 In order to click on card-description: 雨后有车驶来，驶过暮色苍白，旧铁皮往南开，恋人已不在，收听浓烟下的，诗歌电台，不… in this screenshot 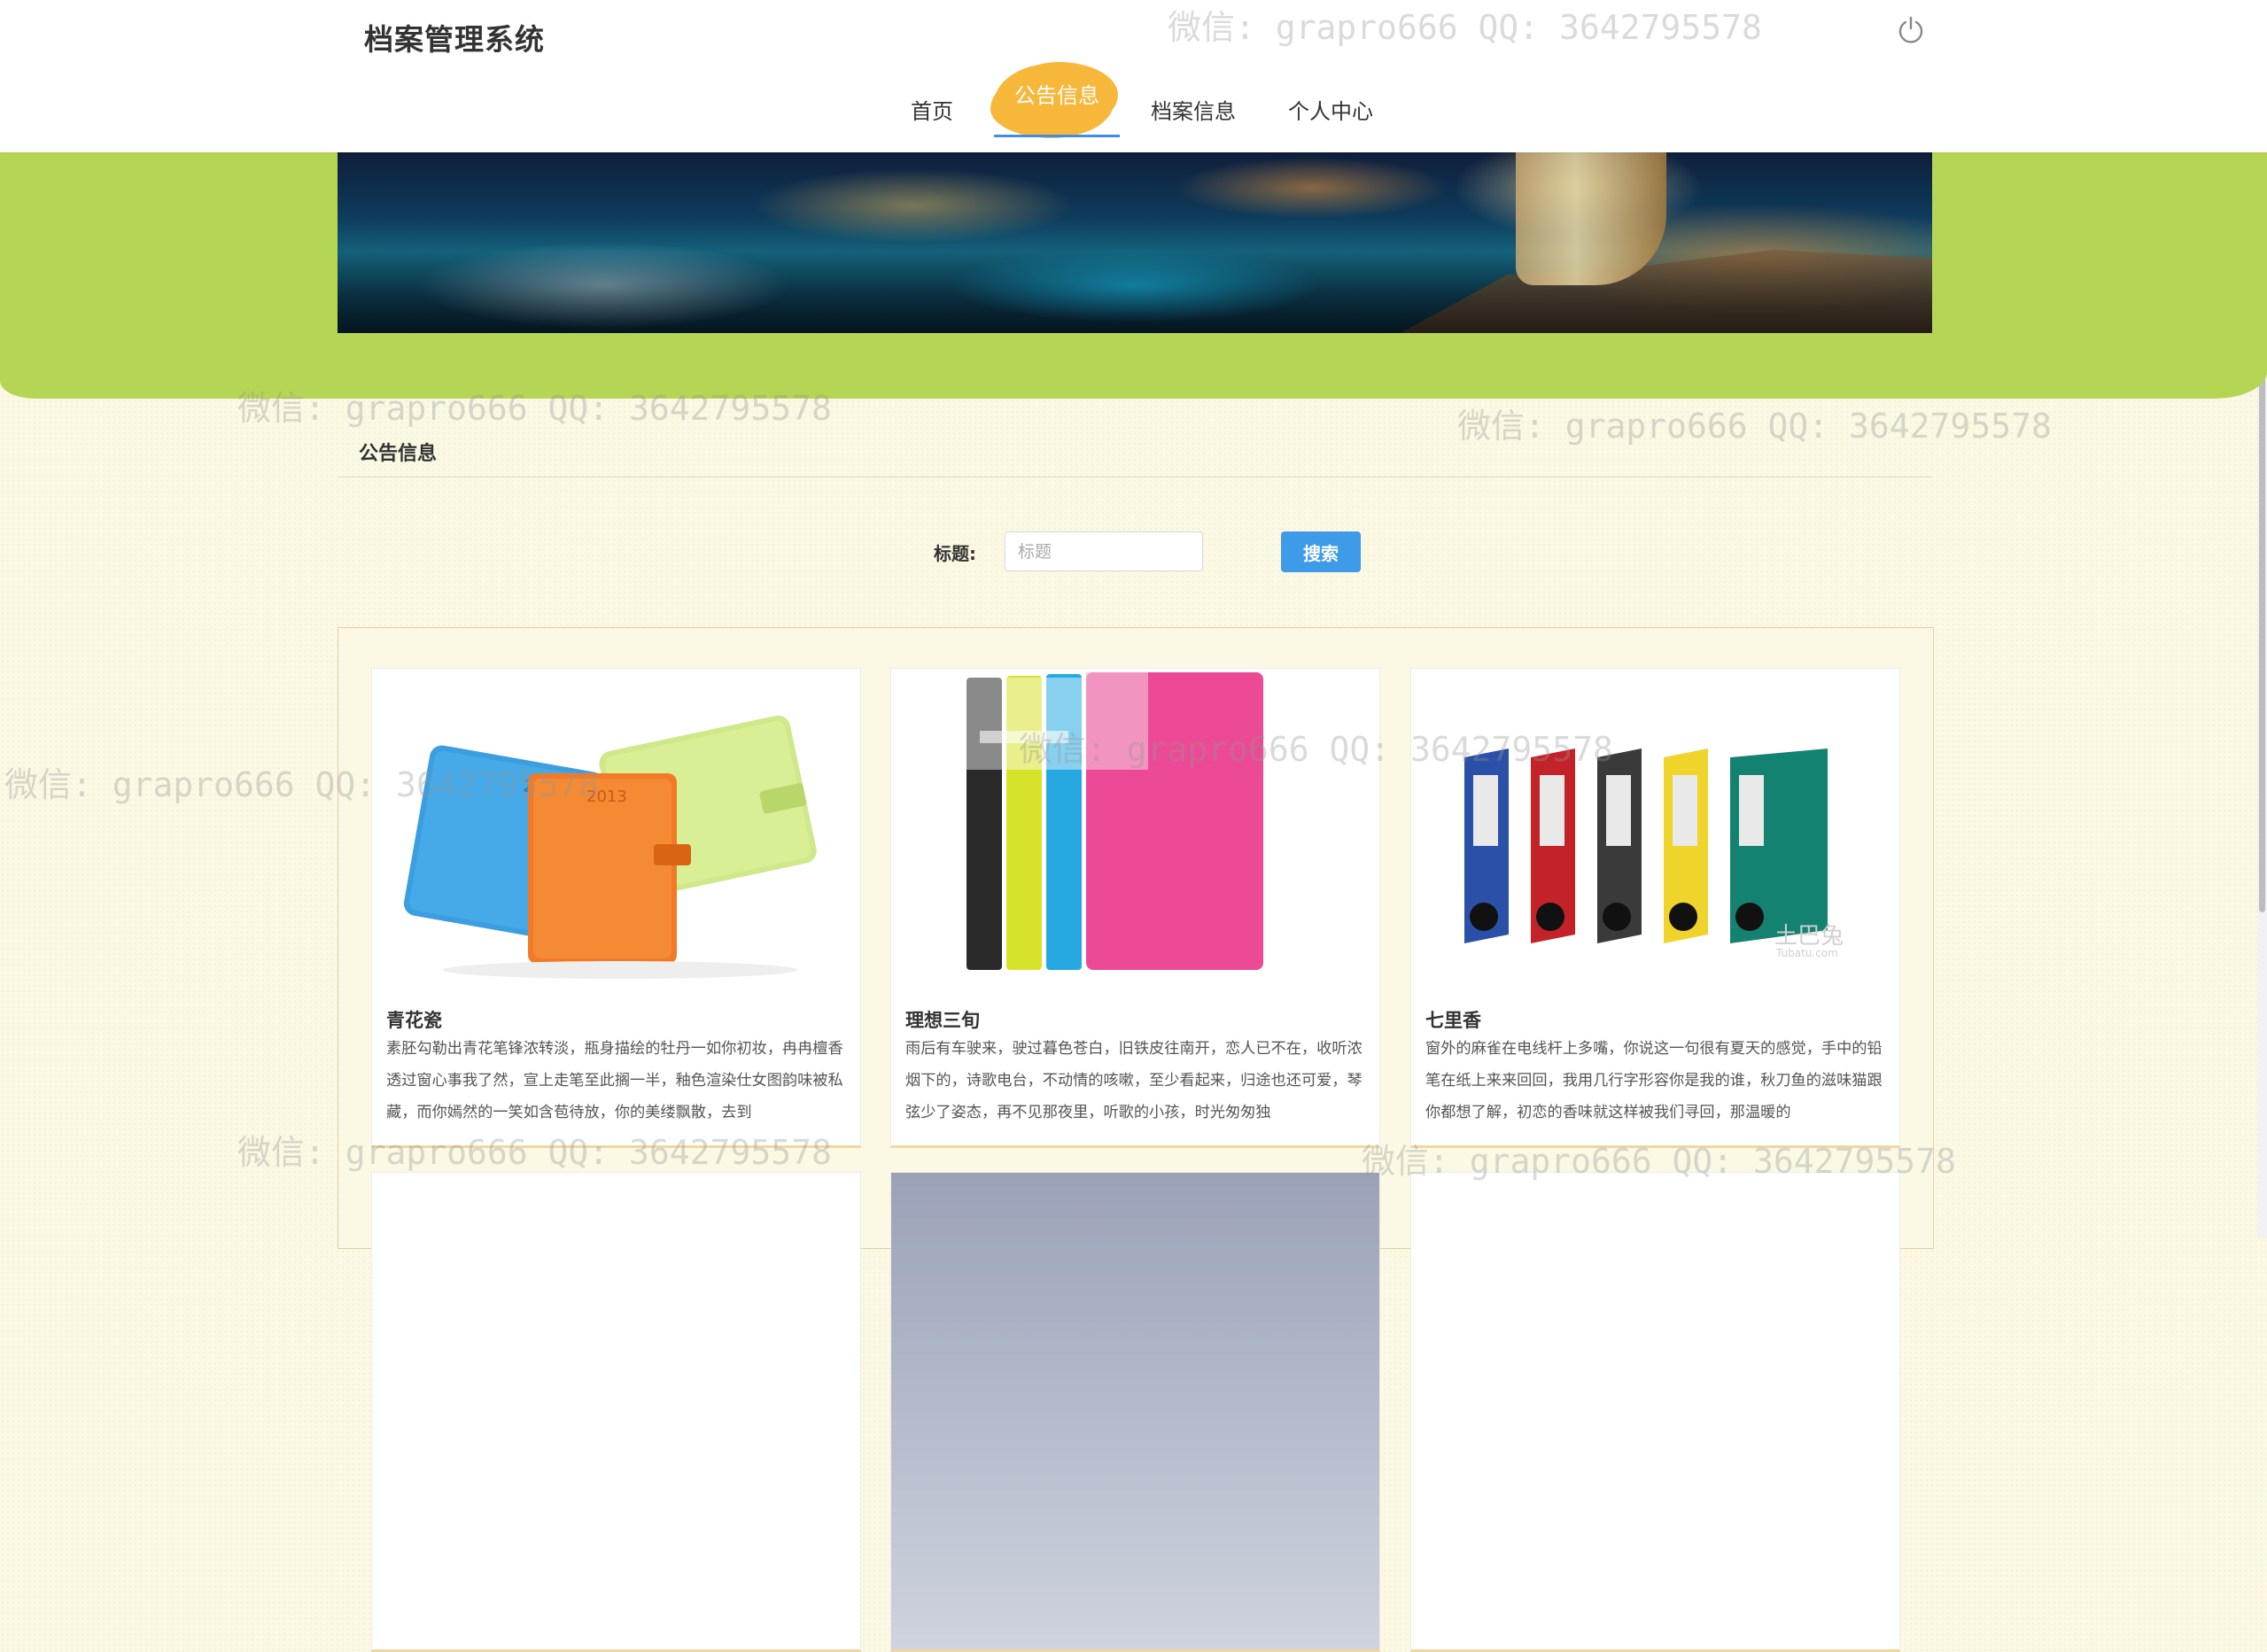, I will do `click(1134, 1080)`.